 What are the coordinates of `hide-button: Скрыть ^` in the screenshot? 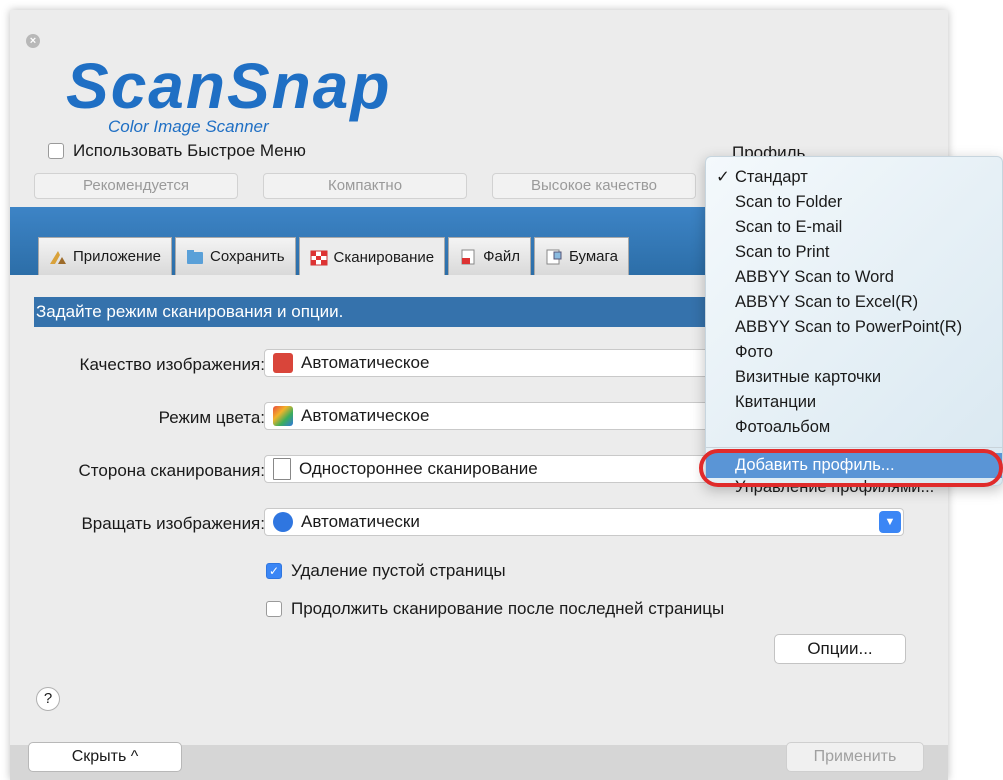 It's located at (105, 757).